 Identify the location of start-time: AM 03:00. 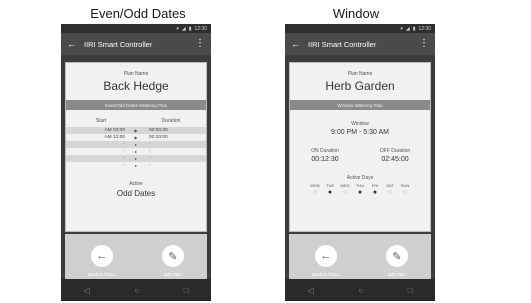
(114, 130).